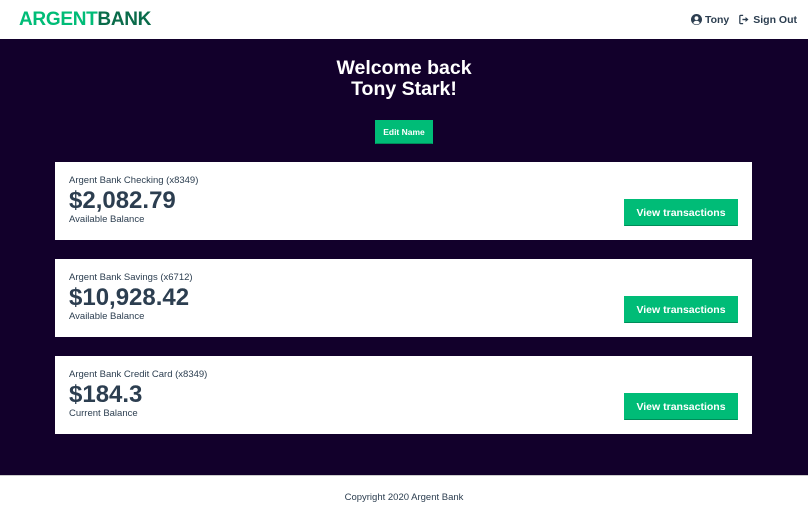 Image resolution: width=808 pixels, height=519 pixels. Describe the element at coordinates (129, 297) in the screenshot. I see `account-amount: $10,928.42` at that location.